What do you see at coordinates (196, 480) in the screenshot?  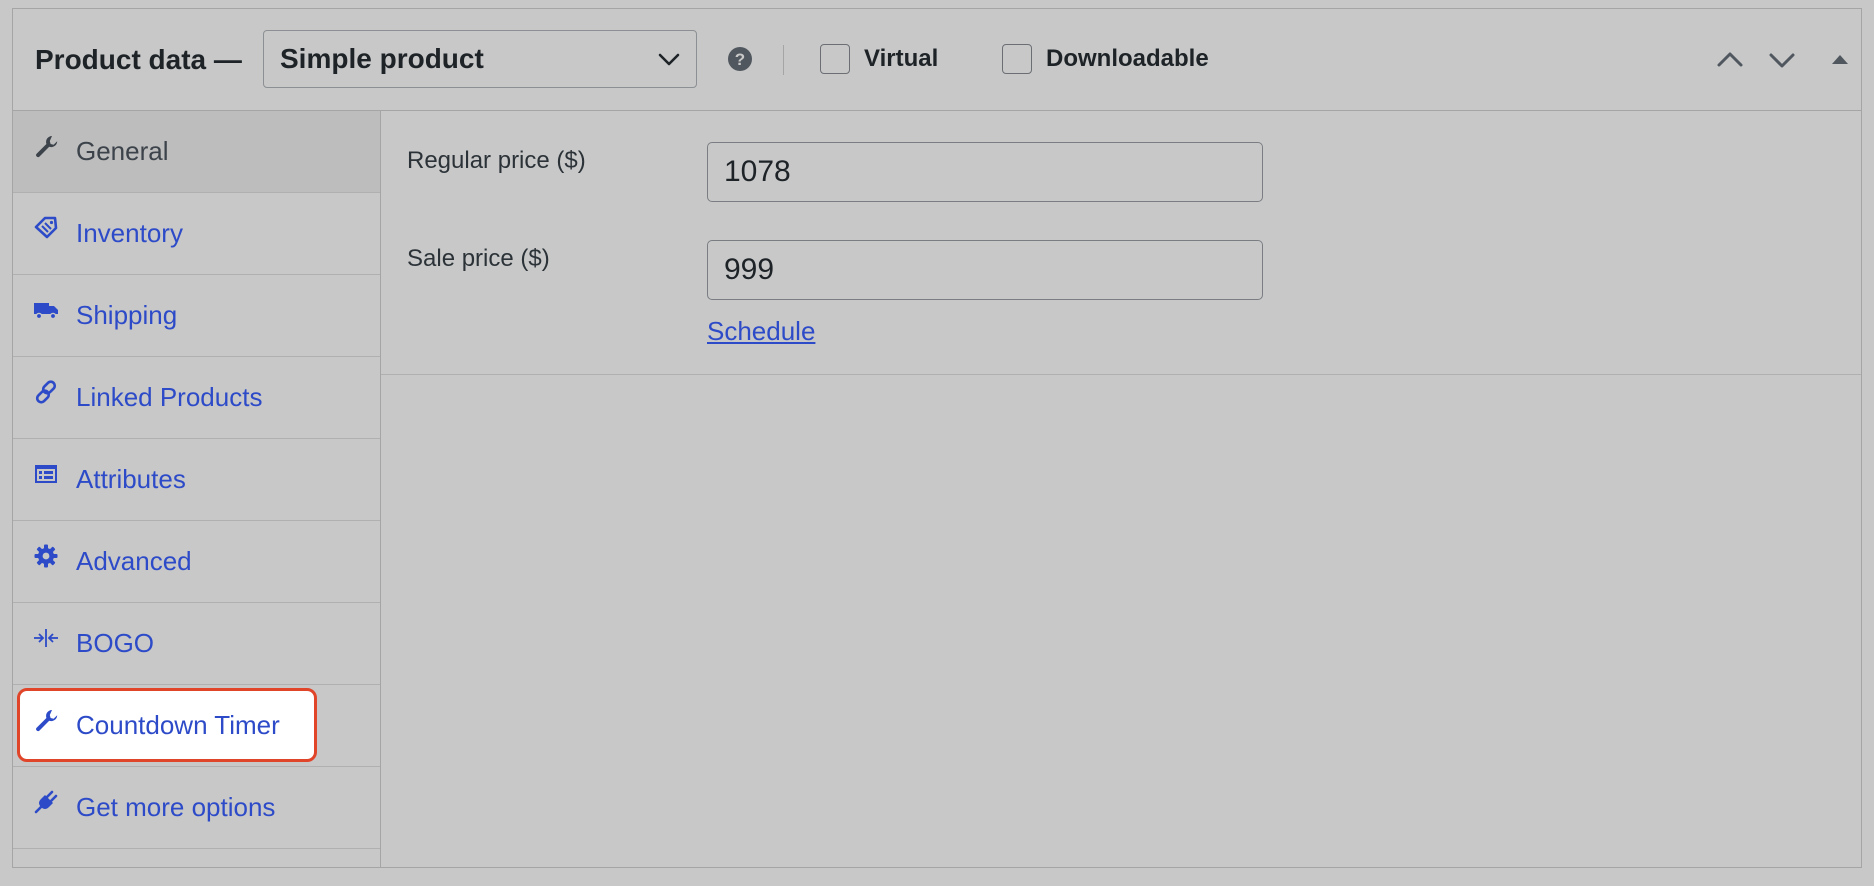 I see `tab-attributes: Attributes` at bounding box center [196, 480].